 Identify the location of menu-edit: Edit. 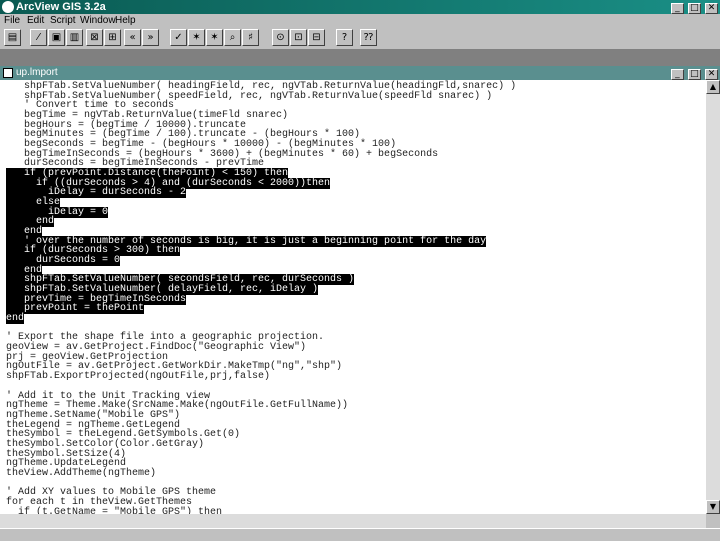
(35, 20).